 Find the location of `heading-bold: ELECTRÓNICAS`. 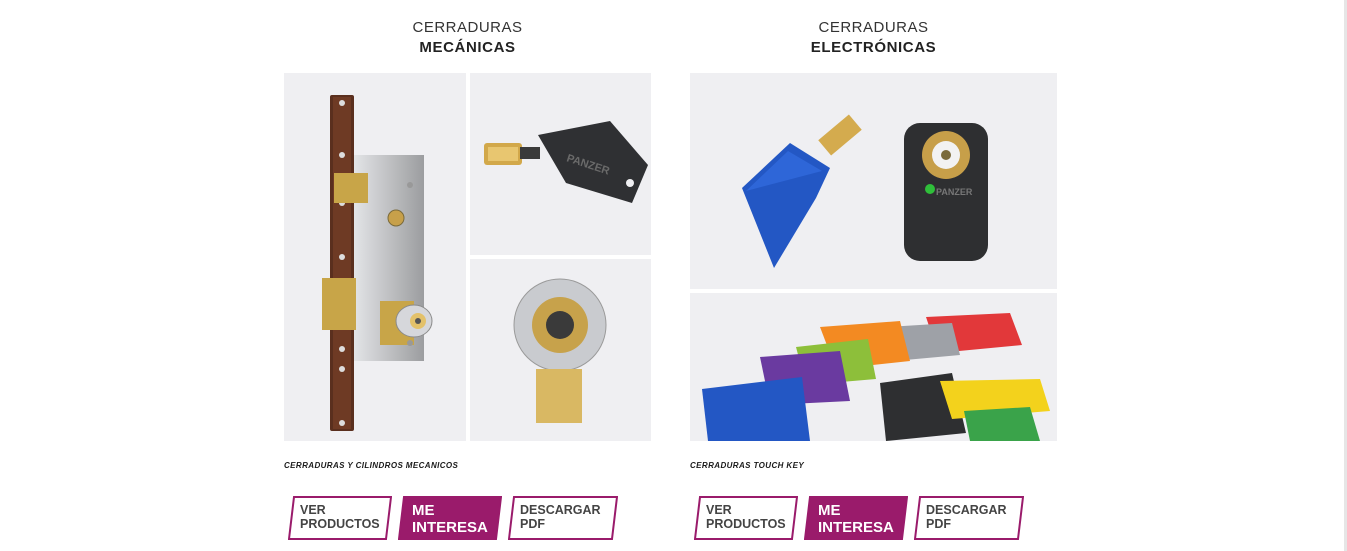

heading-bold: ELECTRÓNICAS is located at coordinates (873, 47).